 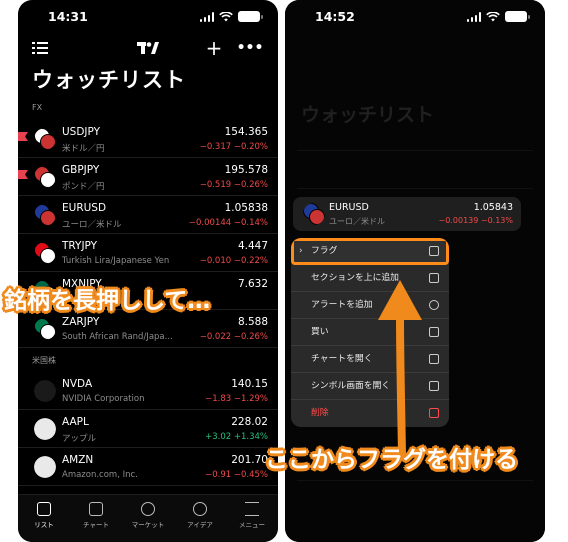 What do you see at coordinates (249, 384) in the screenshot?
I see `symbol-price: 140.15` at bounding box center [249, 384].